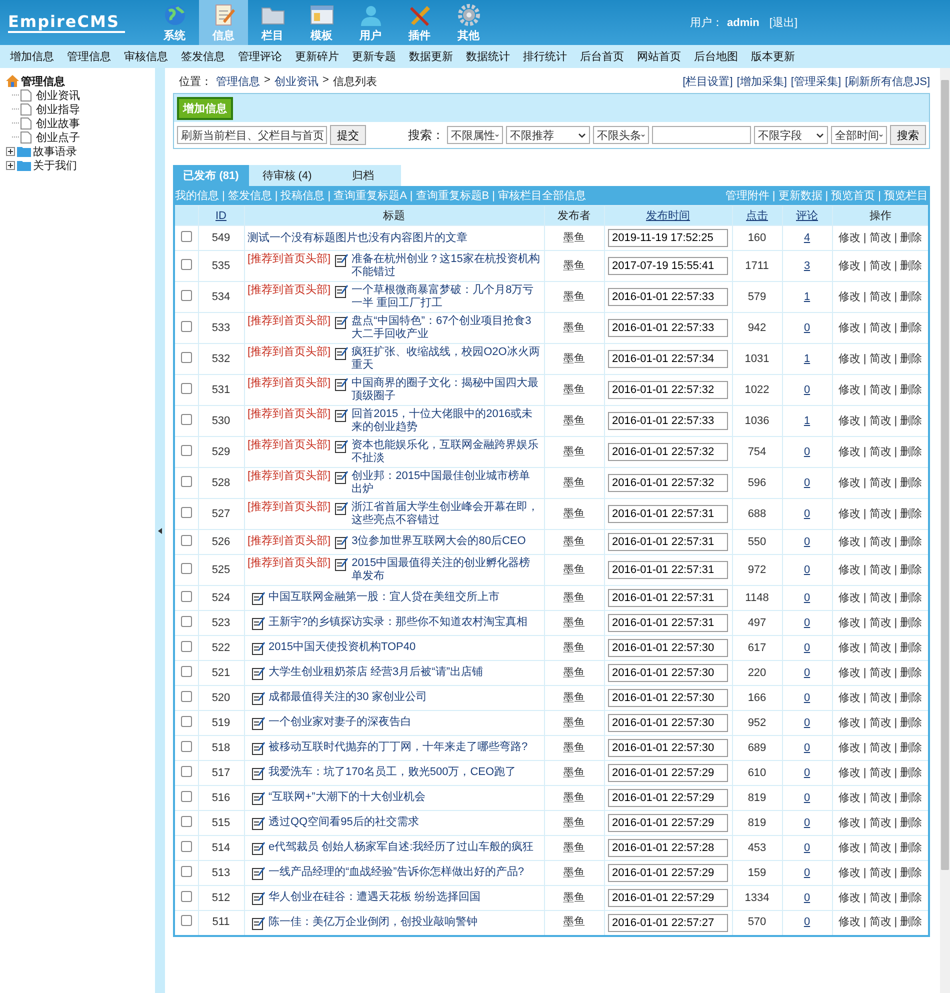 The image size is (950, 993). What do you see at coordinates (602, 56) in the screenshot?
I see `nav-link: 后台首页` at bounding box center [602, 56].